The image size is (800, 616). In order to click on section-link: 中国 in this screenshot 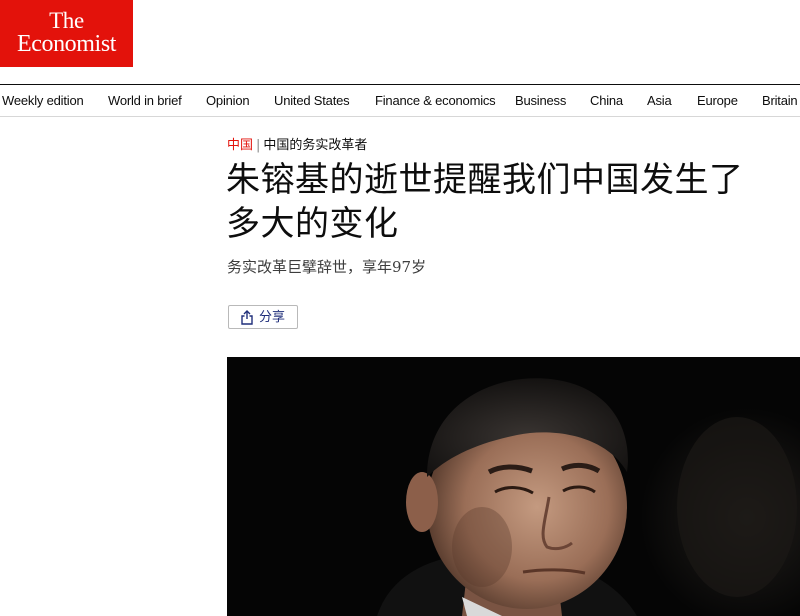, I will do `click(240, 145)`.